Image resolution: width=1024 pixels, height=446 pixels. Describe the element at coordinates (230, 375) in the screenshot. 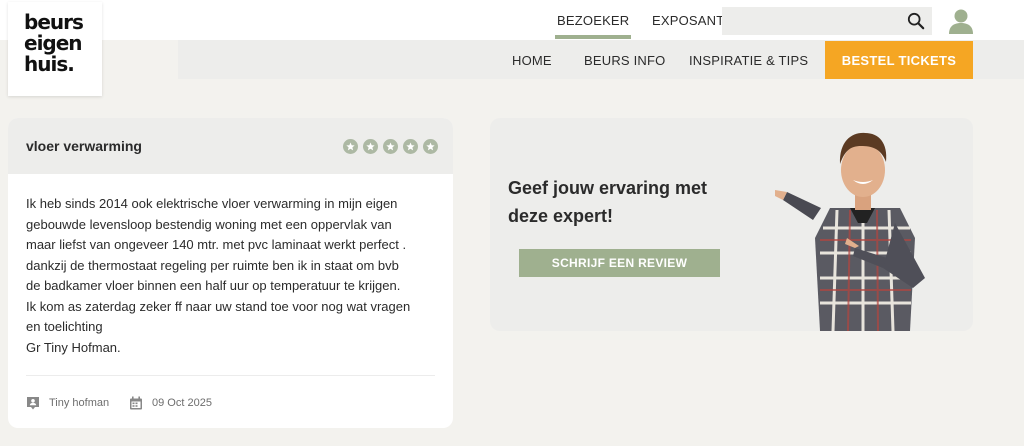

I see `divider` at that location.